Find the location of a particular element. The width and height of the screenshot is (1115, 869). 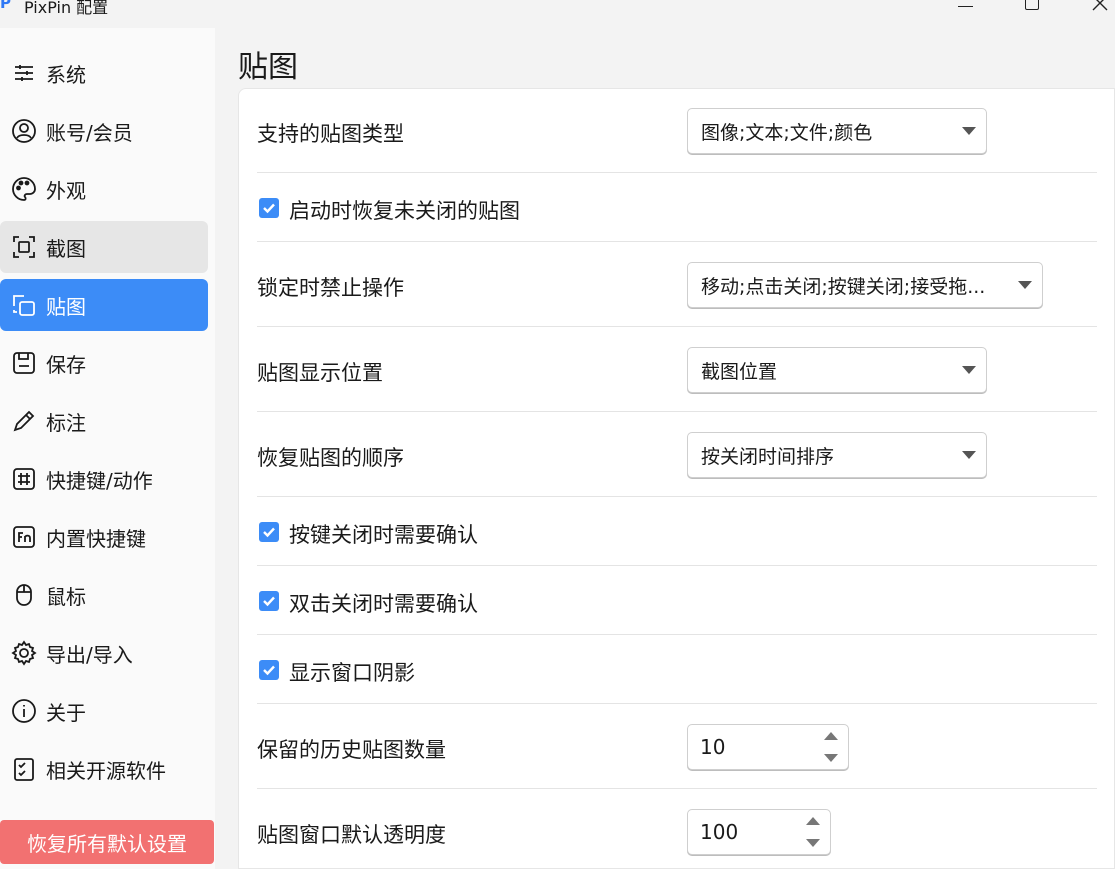

sidebar-item-label: 鼠标 is located at coordinates (66, 596).